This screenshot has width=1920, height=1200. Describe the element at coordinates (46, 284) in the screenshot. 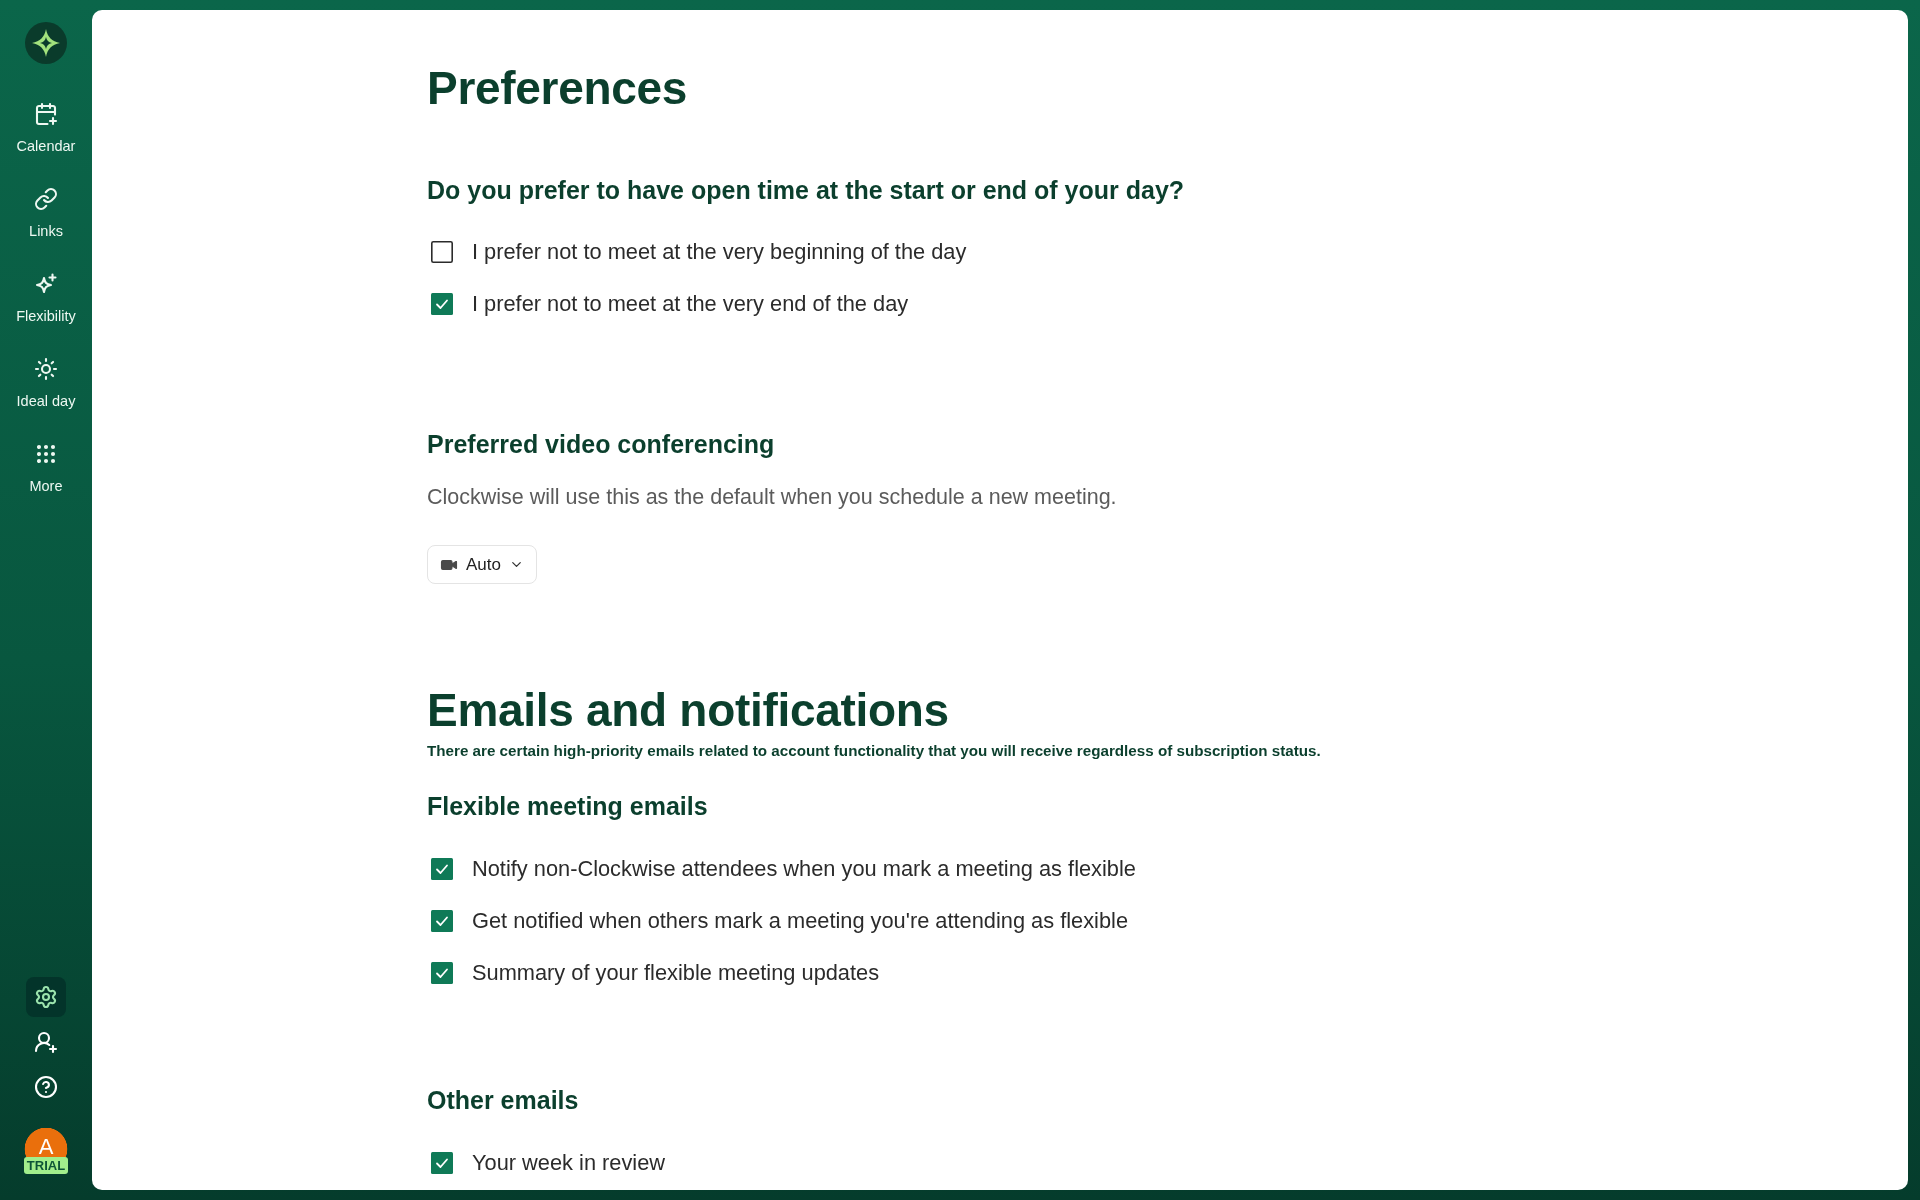

I see `sparkle-plus-icon` at that location.